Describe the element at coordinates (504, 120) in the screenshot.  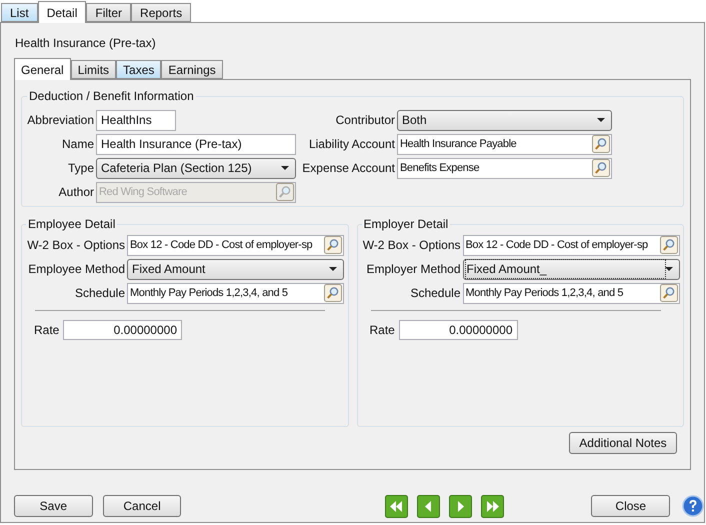
I see `dropdown: Both` at that location.